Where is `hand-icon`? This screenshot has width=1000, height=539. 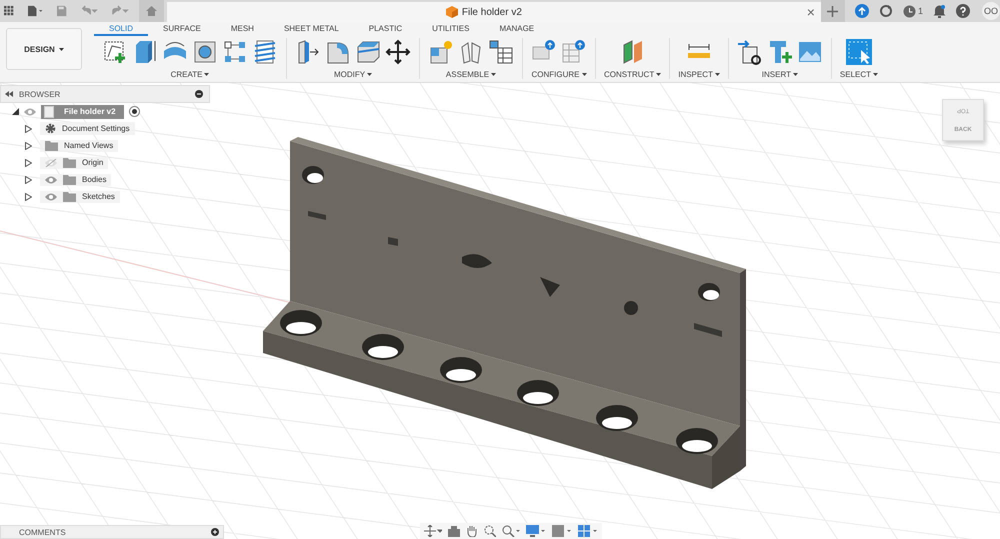 hand-icon is located at coordinates (472, 531).